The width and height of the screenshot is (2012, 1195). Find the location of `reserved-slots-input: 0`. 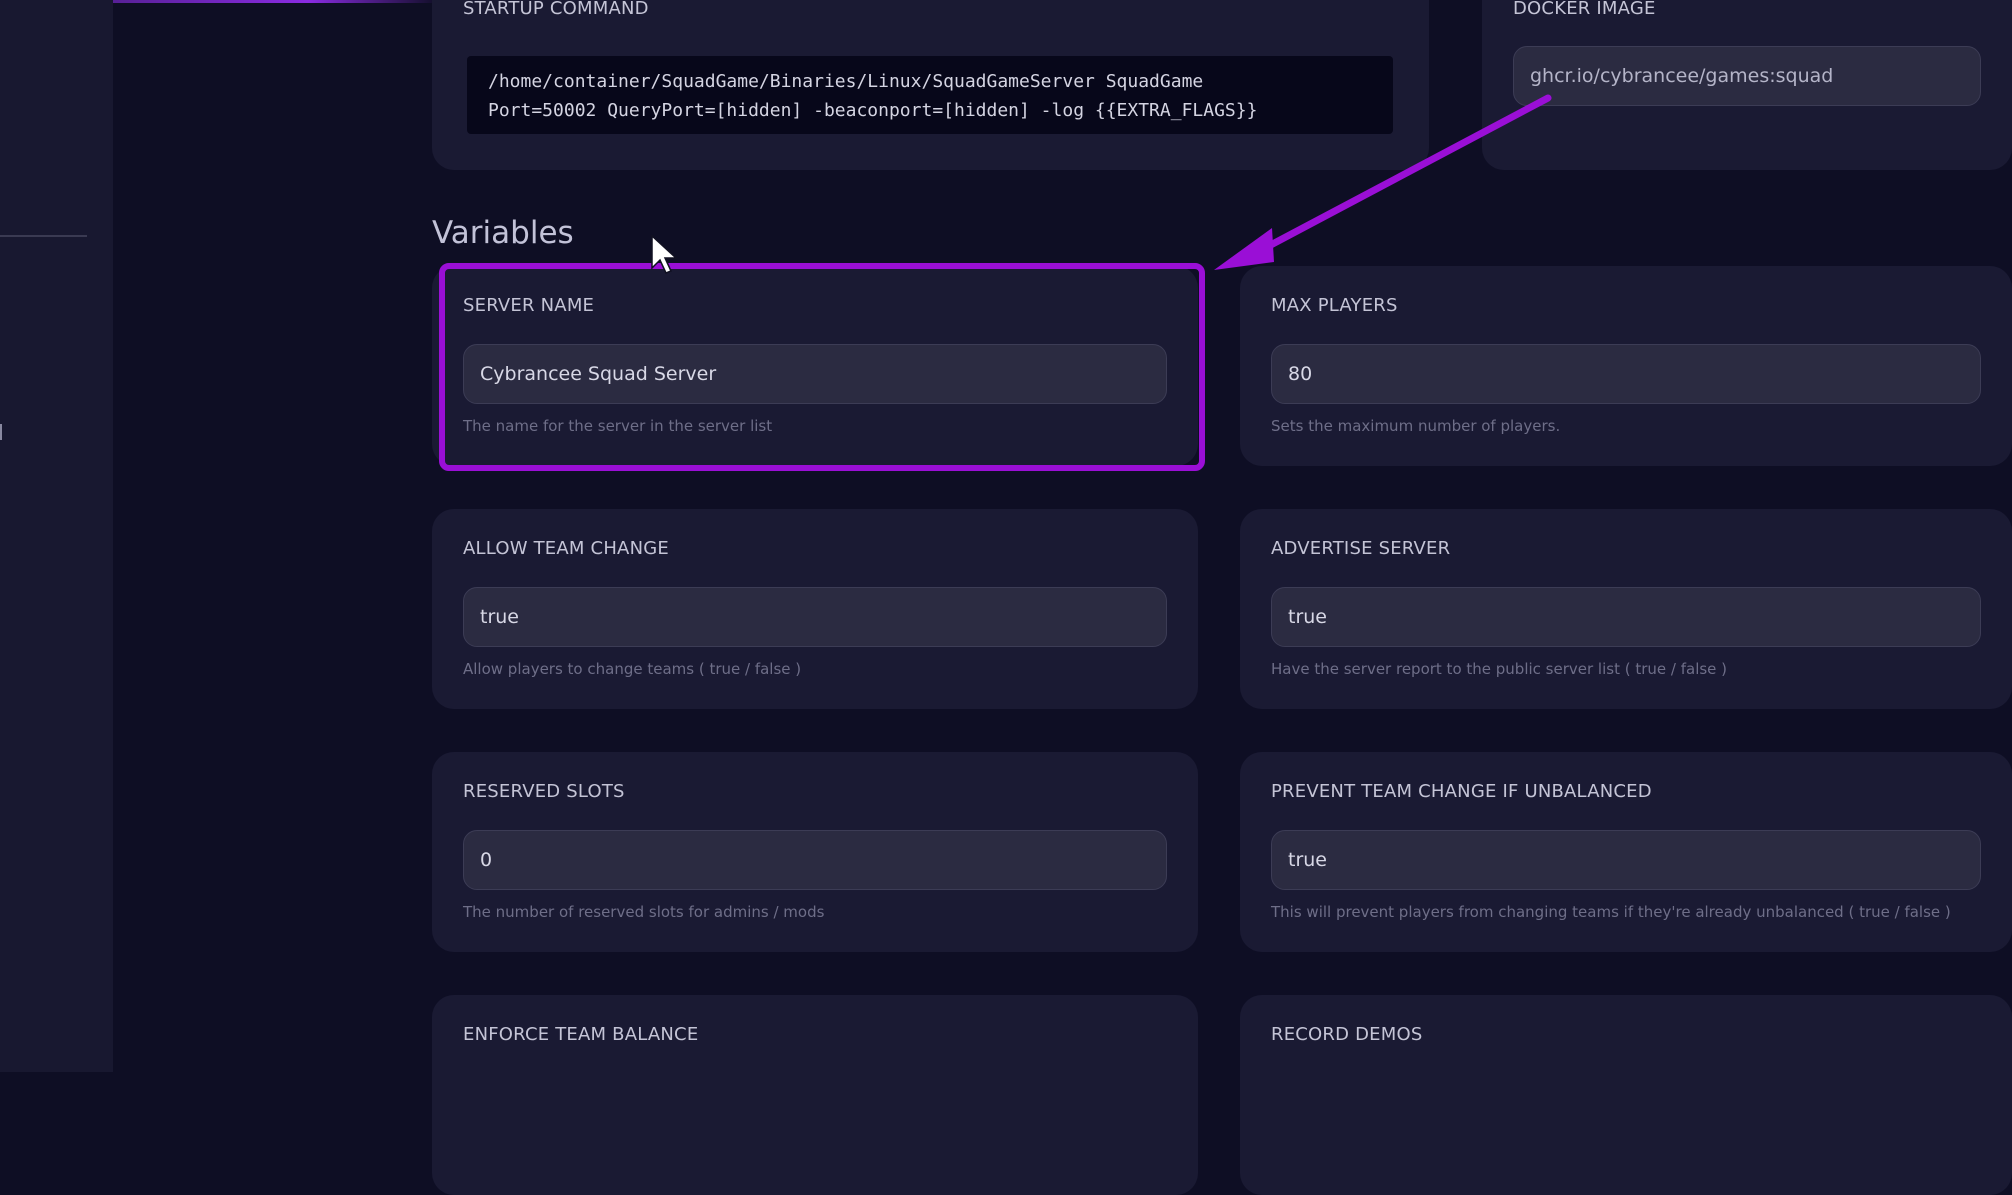

reserved-slots-input: 0 is located at coordinates (815, 860).